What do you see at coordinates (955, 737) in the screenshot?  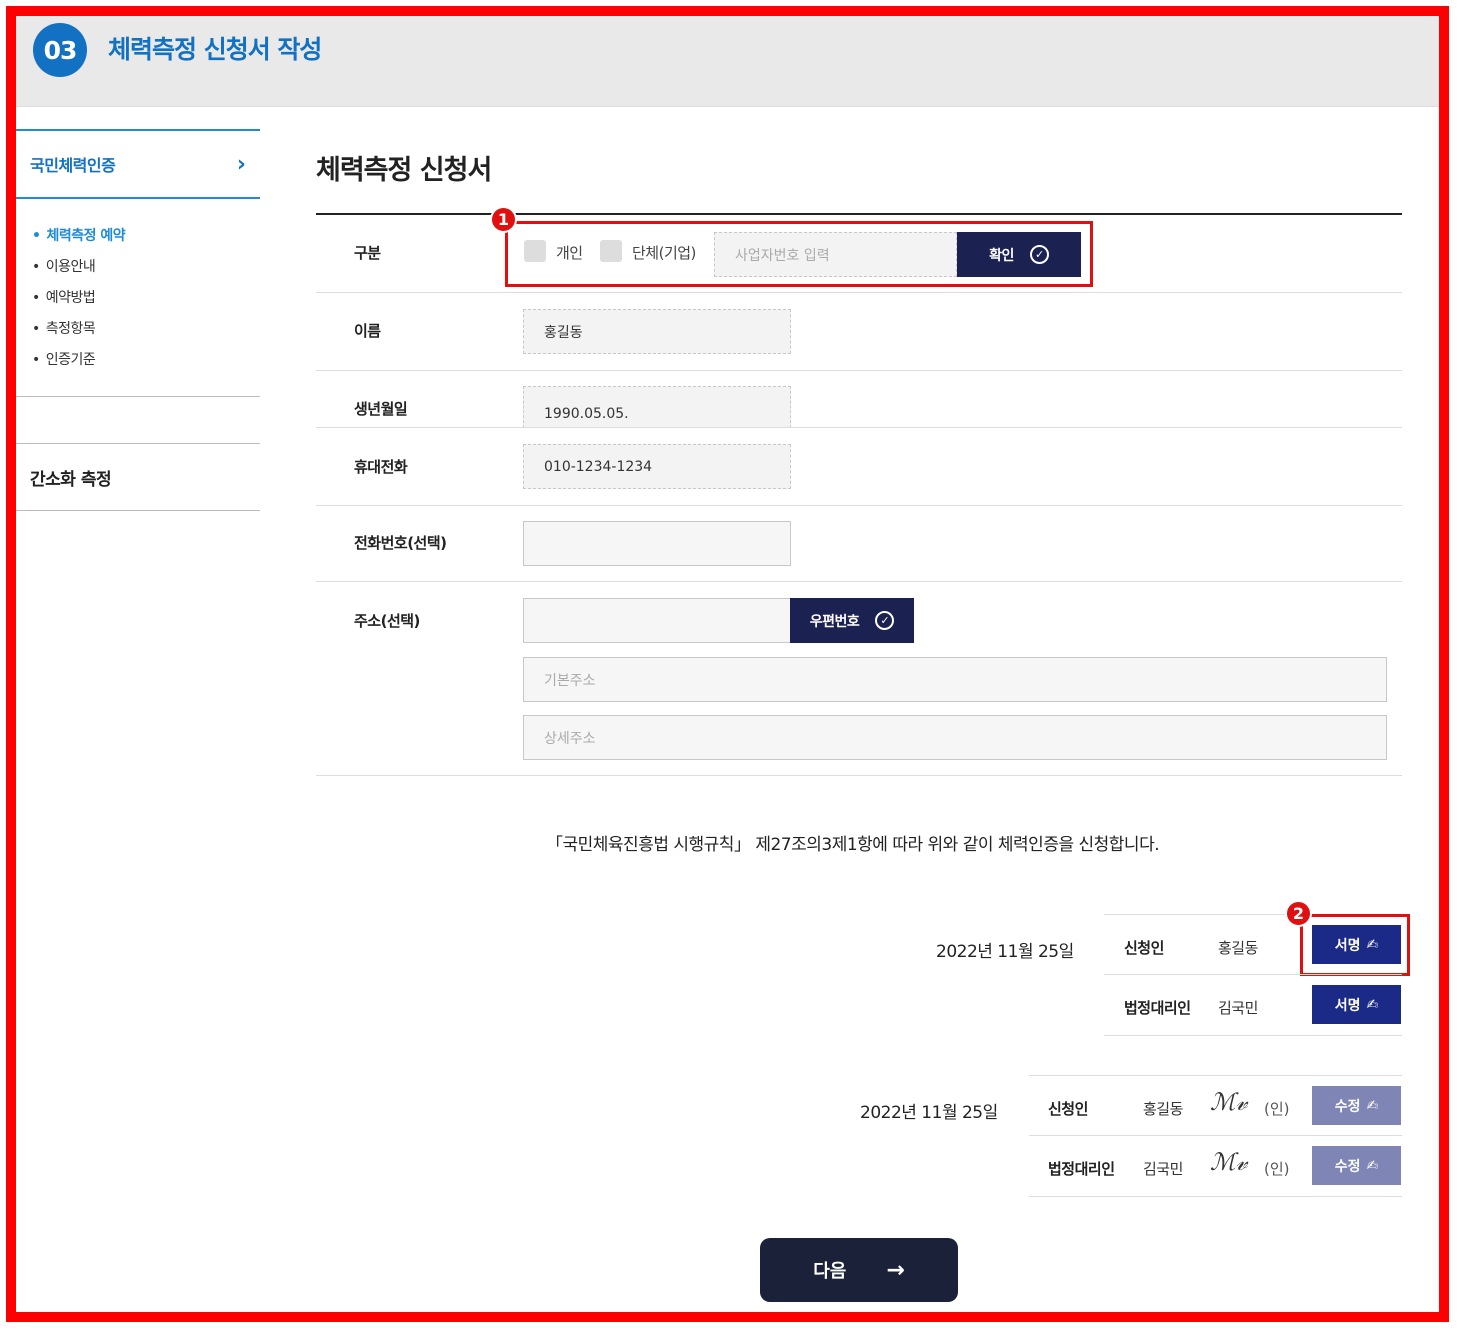 I see `detail-address-input: 상세주소` at bounding box center [955, 737].